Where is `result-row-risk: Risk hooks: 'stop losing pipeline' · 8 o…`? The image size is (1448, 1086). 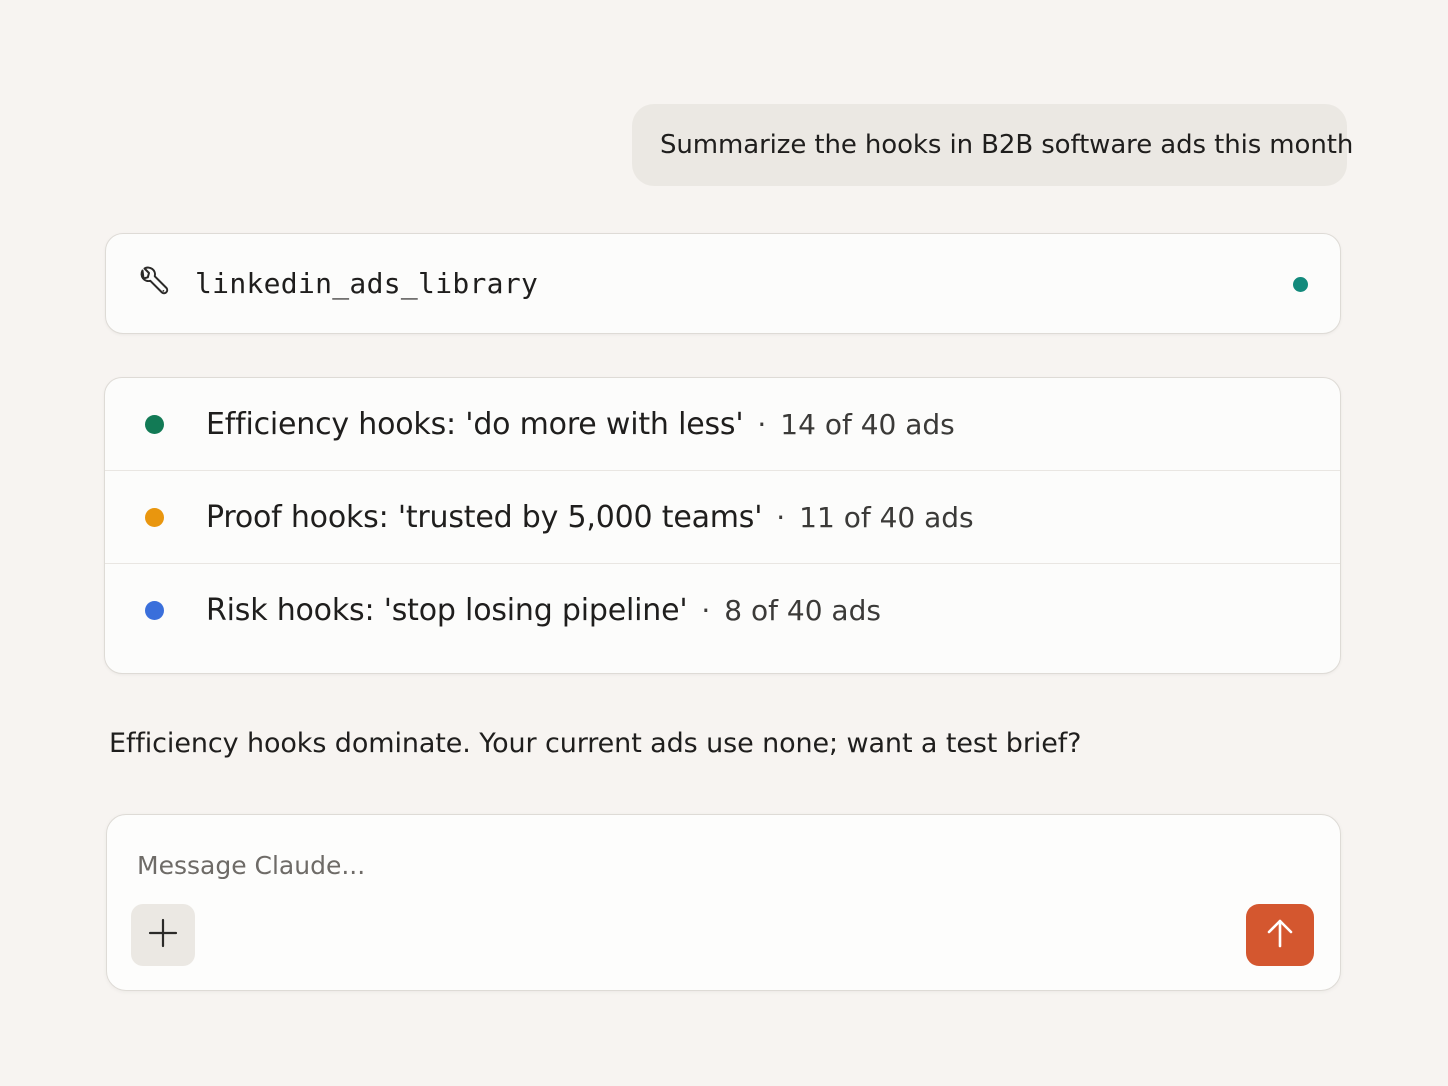 result-row-risk: Risk hooks: 'stop losing pipeline' · 8 o… is located at coordinates (722, 610).